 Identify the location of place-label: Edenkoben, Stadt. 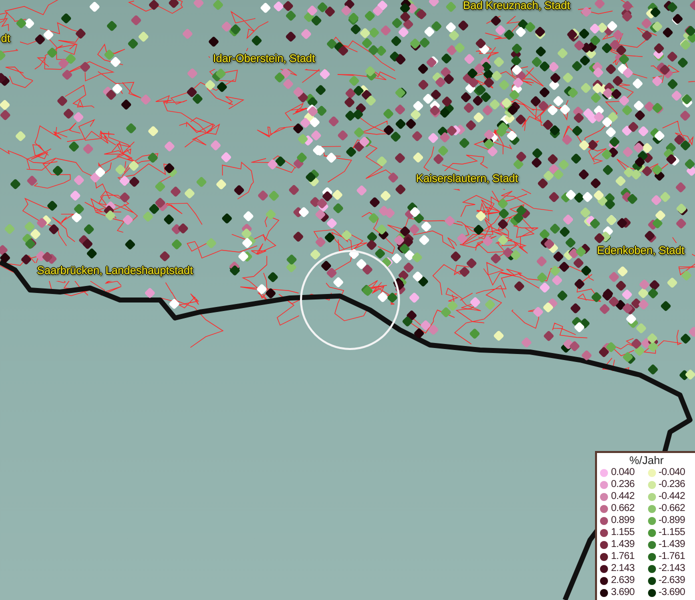
(640, 251).